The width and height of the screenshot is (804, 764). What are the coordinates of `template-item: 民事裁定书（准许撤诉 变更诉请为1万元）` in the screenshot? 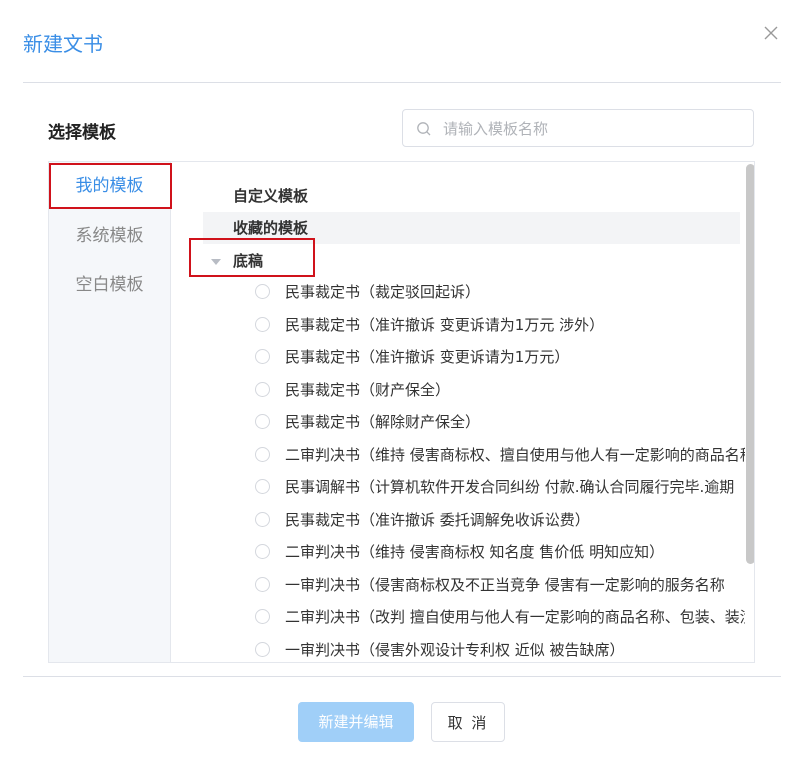 It's located at (500, 357).